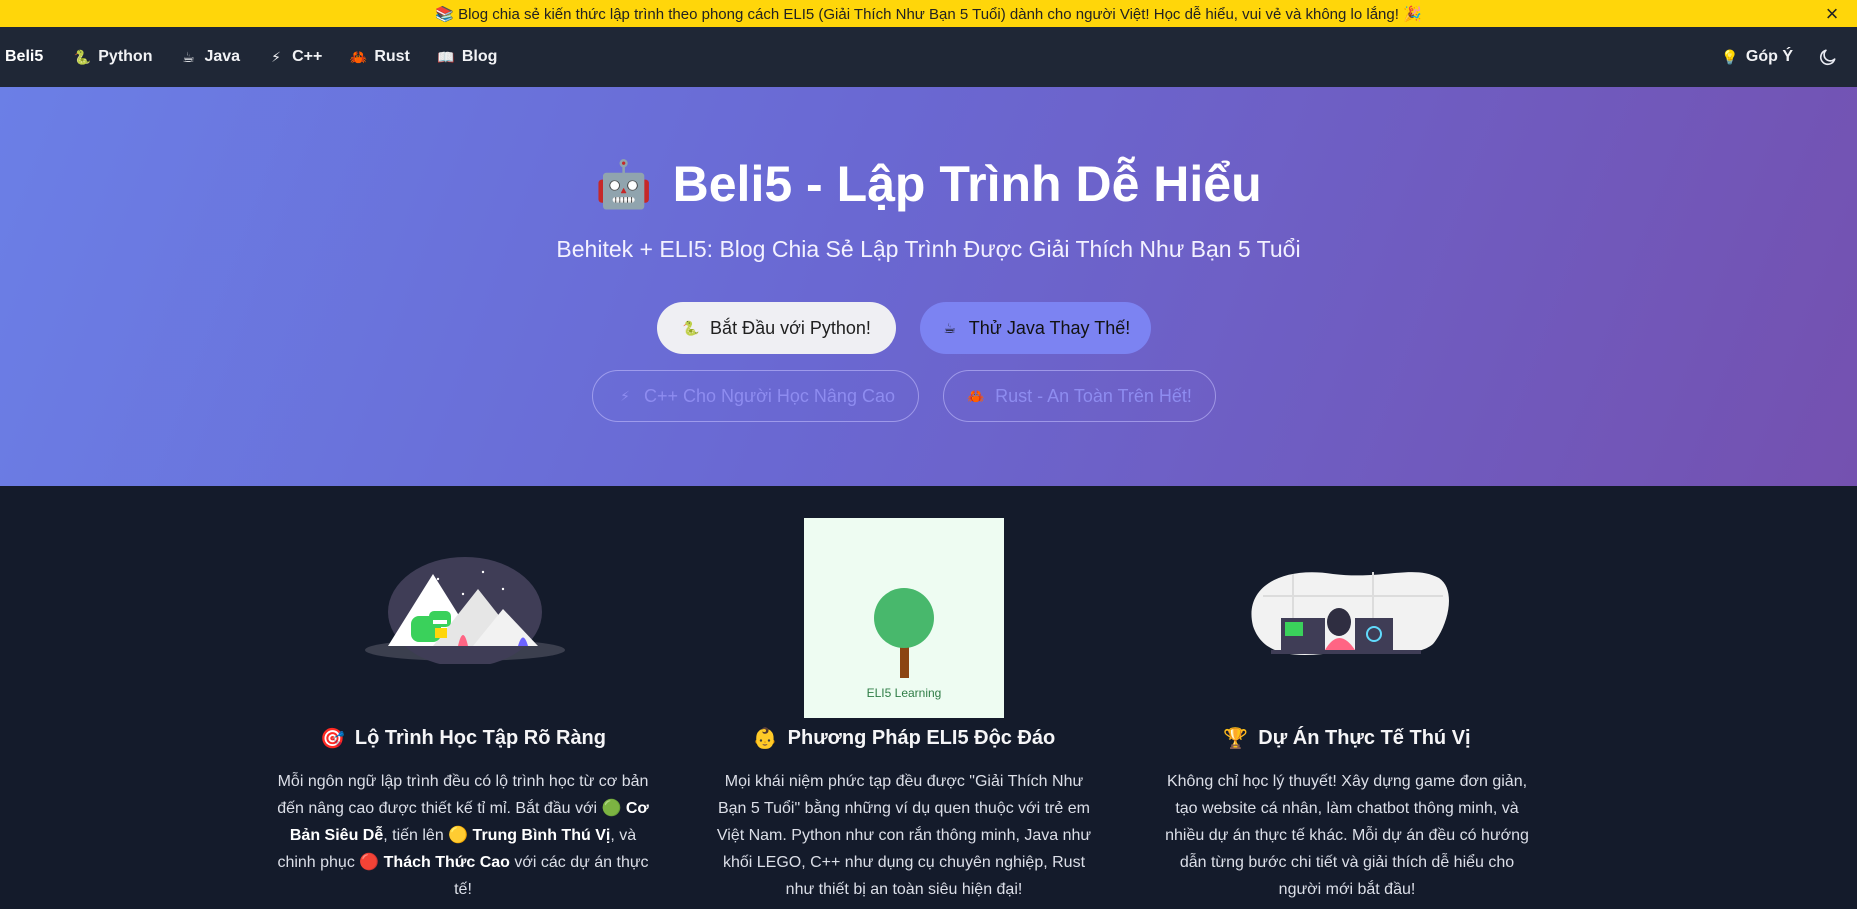 The image size is (1857, 909). What do you see at coordinates (332, 739) in the screenshot?
I see `target-icon: 🎯` at bounding box center [332, 739].